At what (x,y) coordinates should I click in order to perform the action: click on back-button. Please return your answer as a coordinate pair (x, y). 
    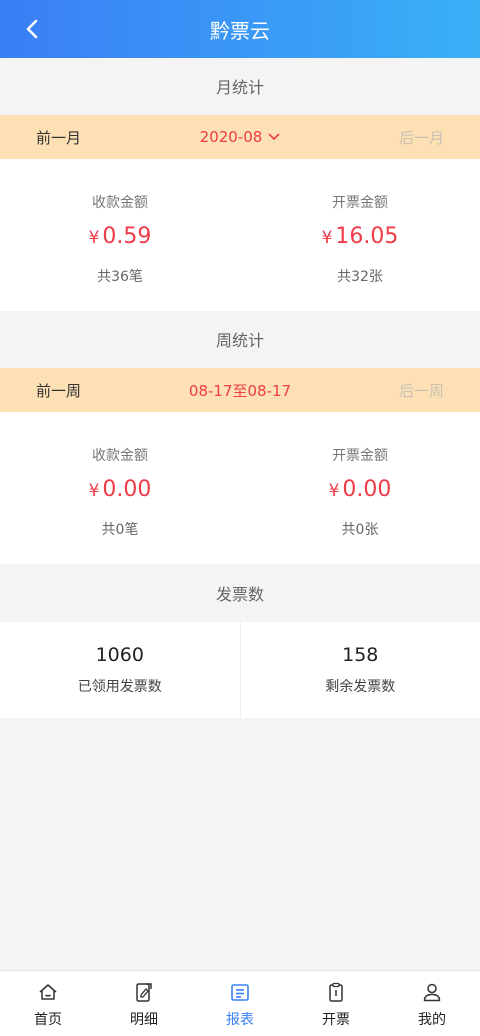
    Looking at the image, I should click on (32, 29).